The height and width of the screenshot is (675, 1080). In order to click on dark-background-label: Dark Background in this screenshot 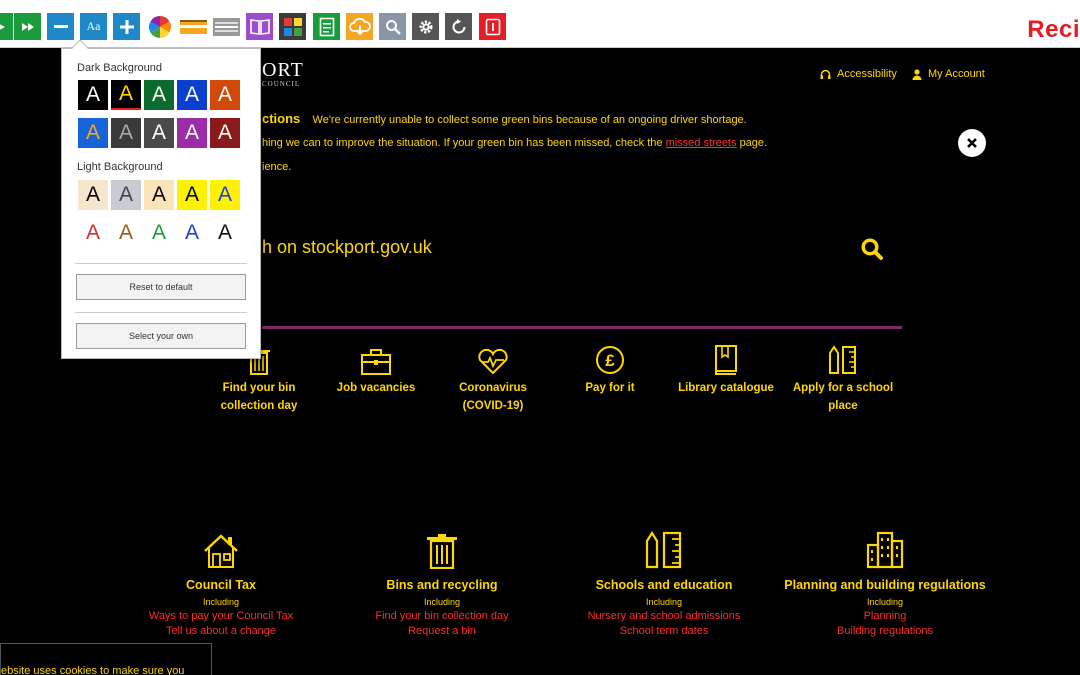, I will do `click(119, 68)`.